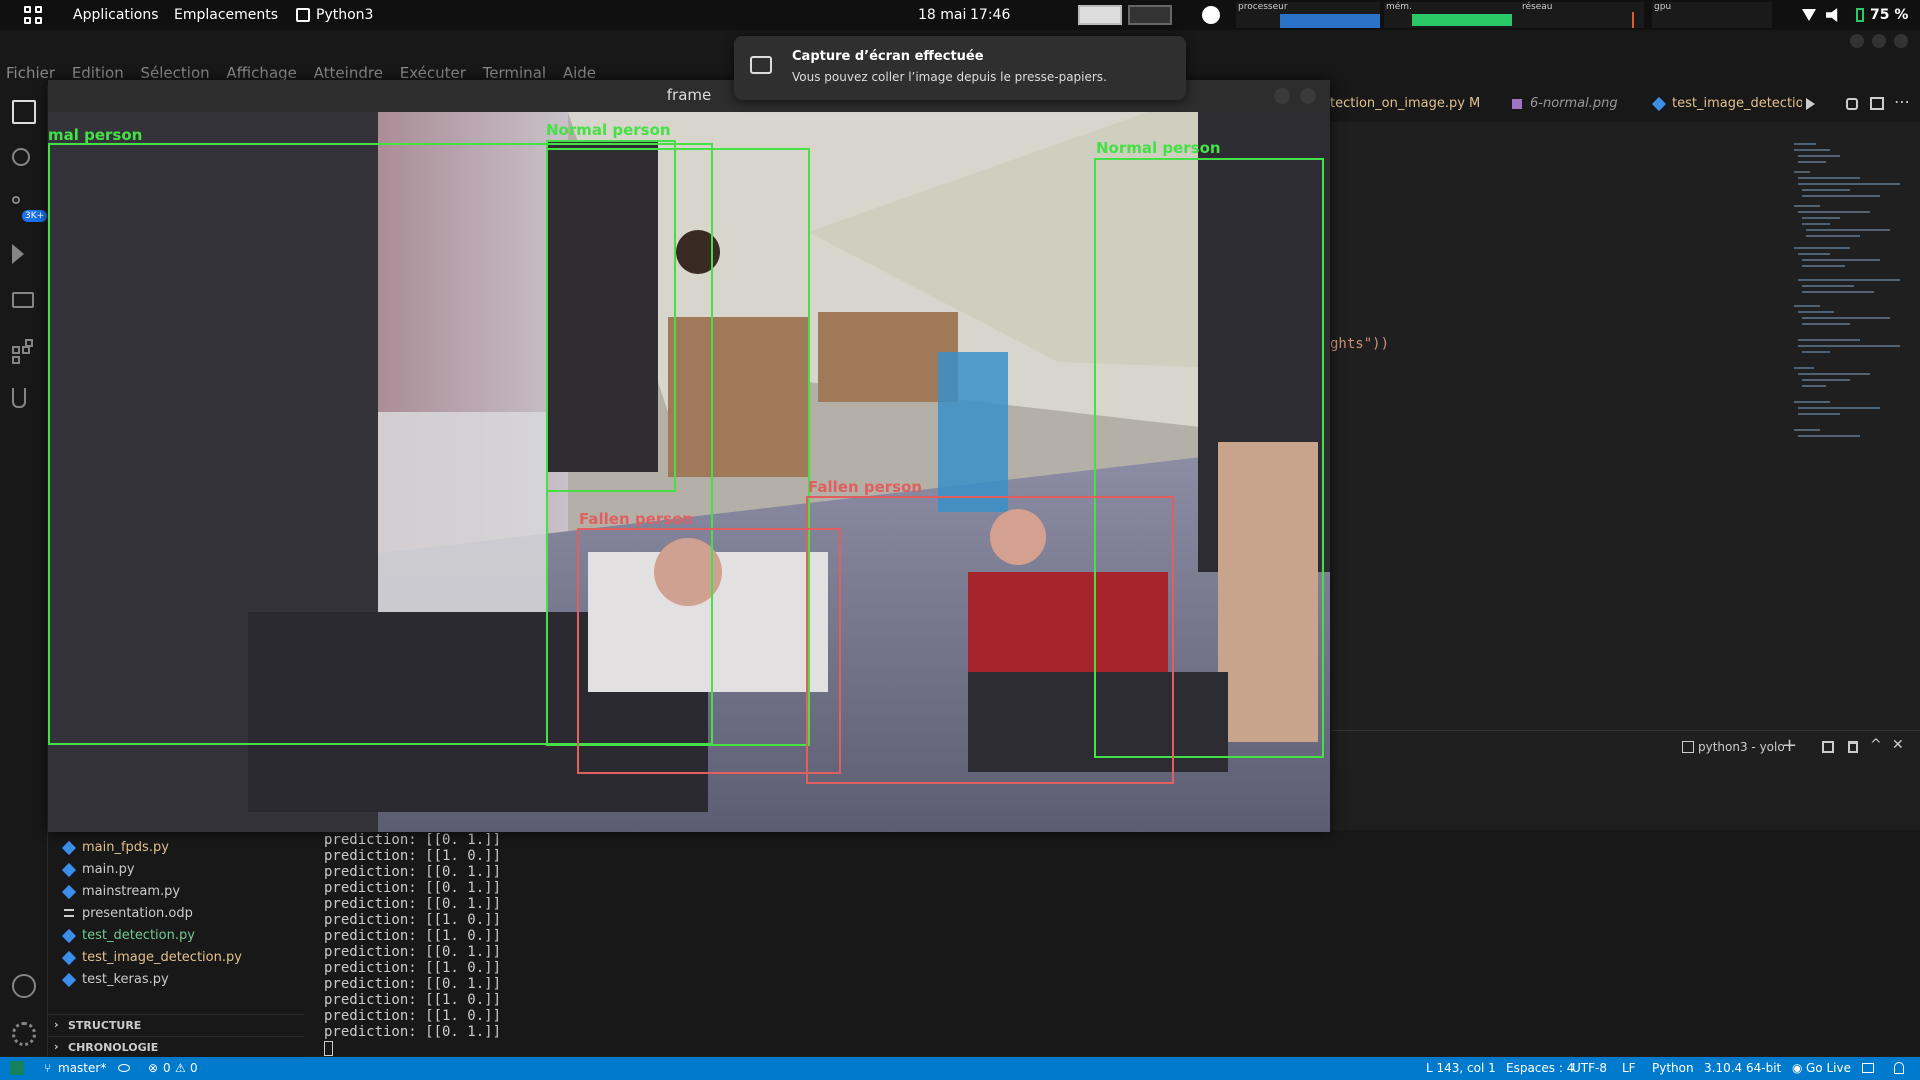 This screenshot has width=1920, height=1080. Describe the element at coordinates (1263, 7) in the screenshot. I see `cpu-monitor-label: processeur` at that location.